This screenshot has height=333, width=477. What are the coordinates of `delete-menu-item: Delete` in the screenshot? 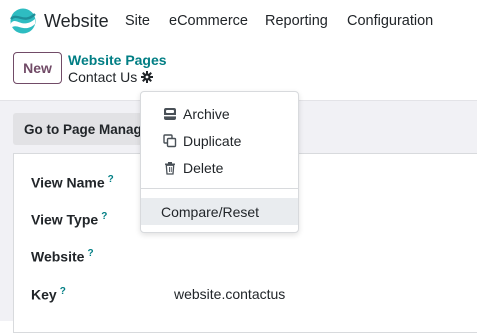 It's located at (219, 167).